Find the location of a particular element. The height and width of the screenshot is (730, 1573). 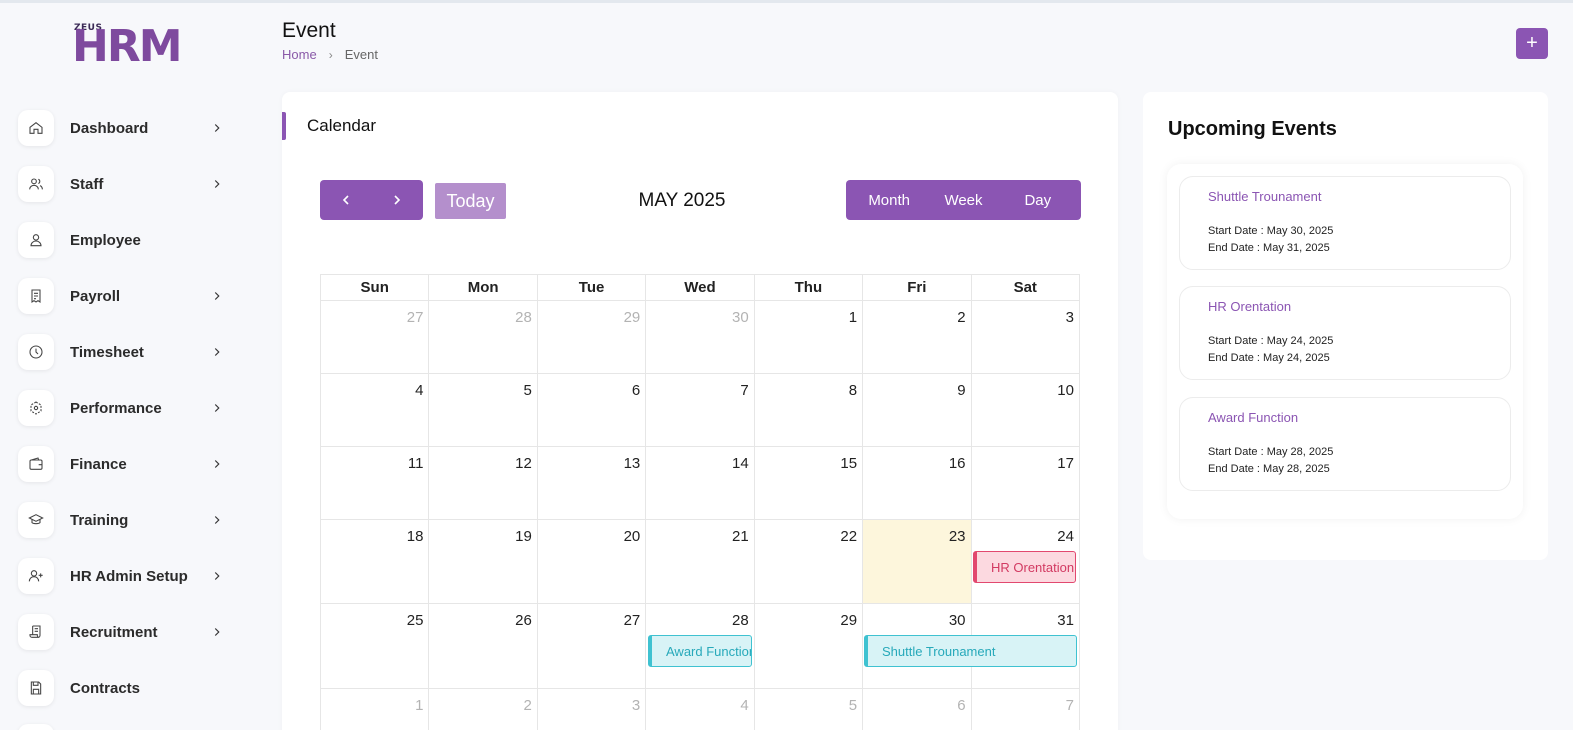

day-cell: 17 is located at coordinates (1025, 483).